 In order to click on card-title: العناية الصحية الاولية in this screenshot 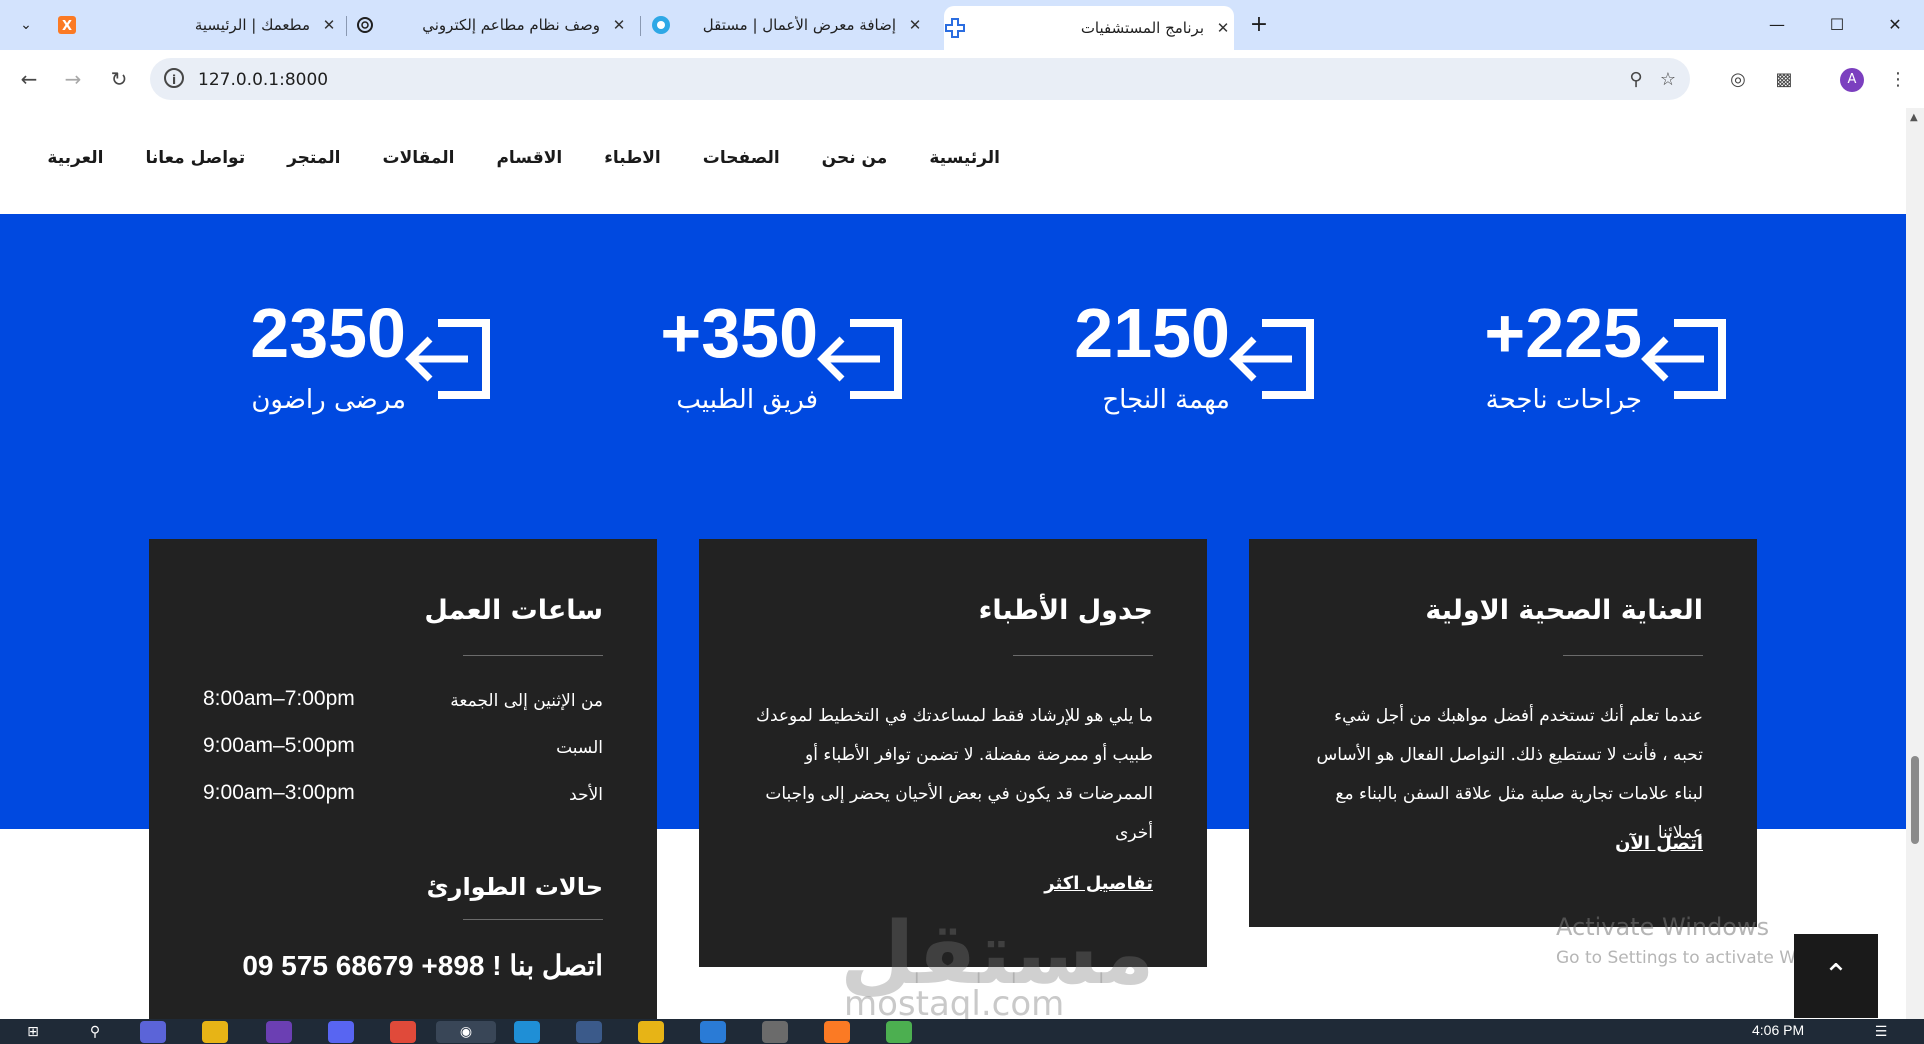, I will do `click(1564, 610)`.